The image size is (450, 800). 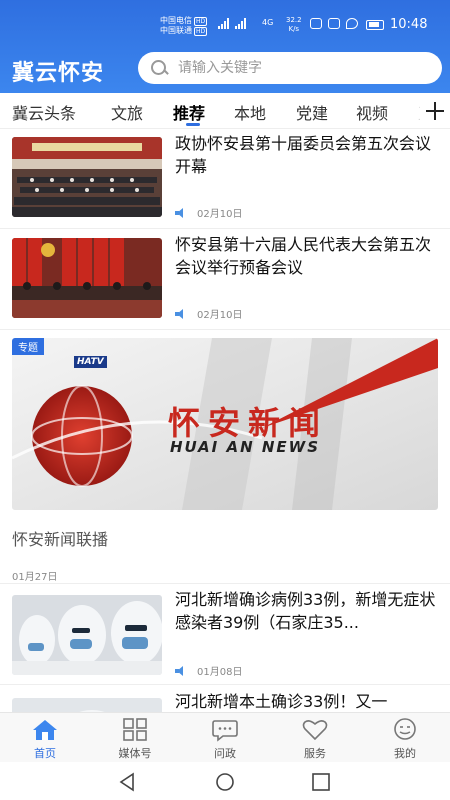 What do you see at coordinates (90, 362) in the screenshot?
I see `hatv-logo: HATV` at bounding box center [90, 362].